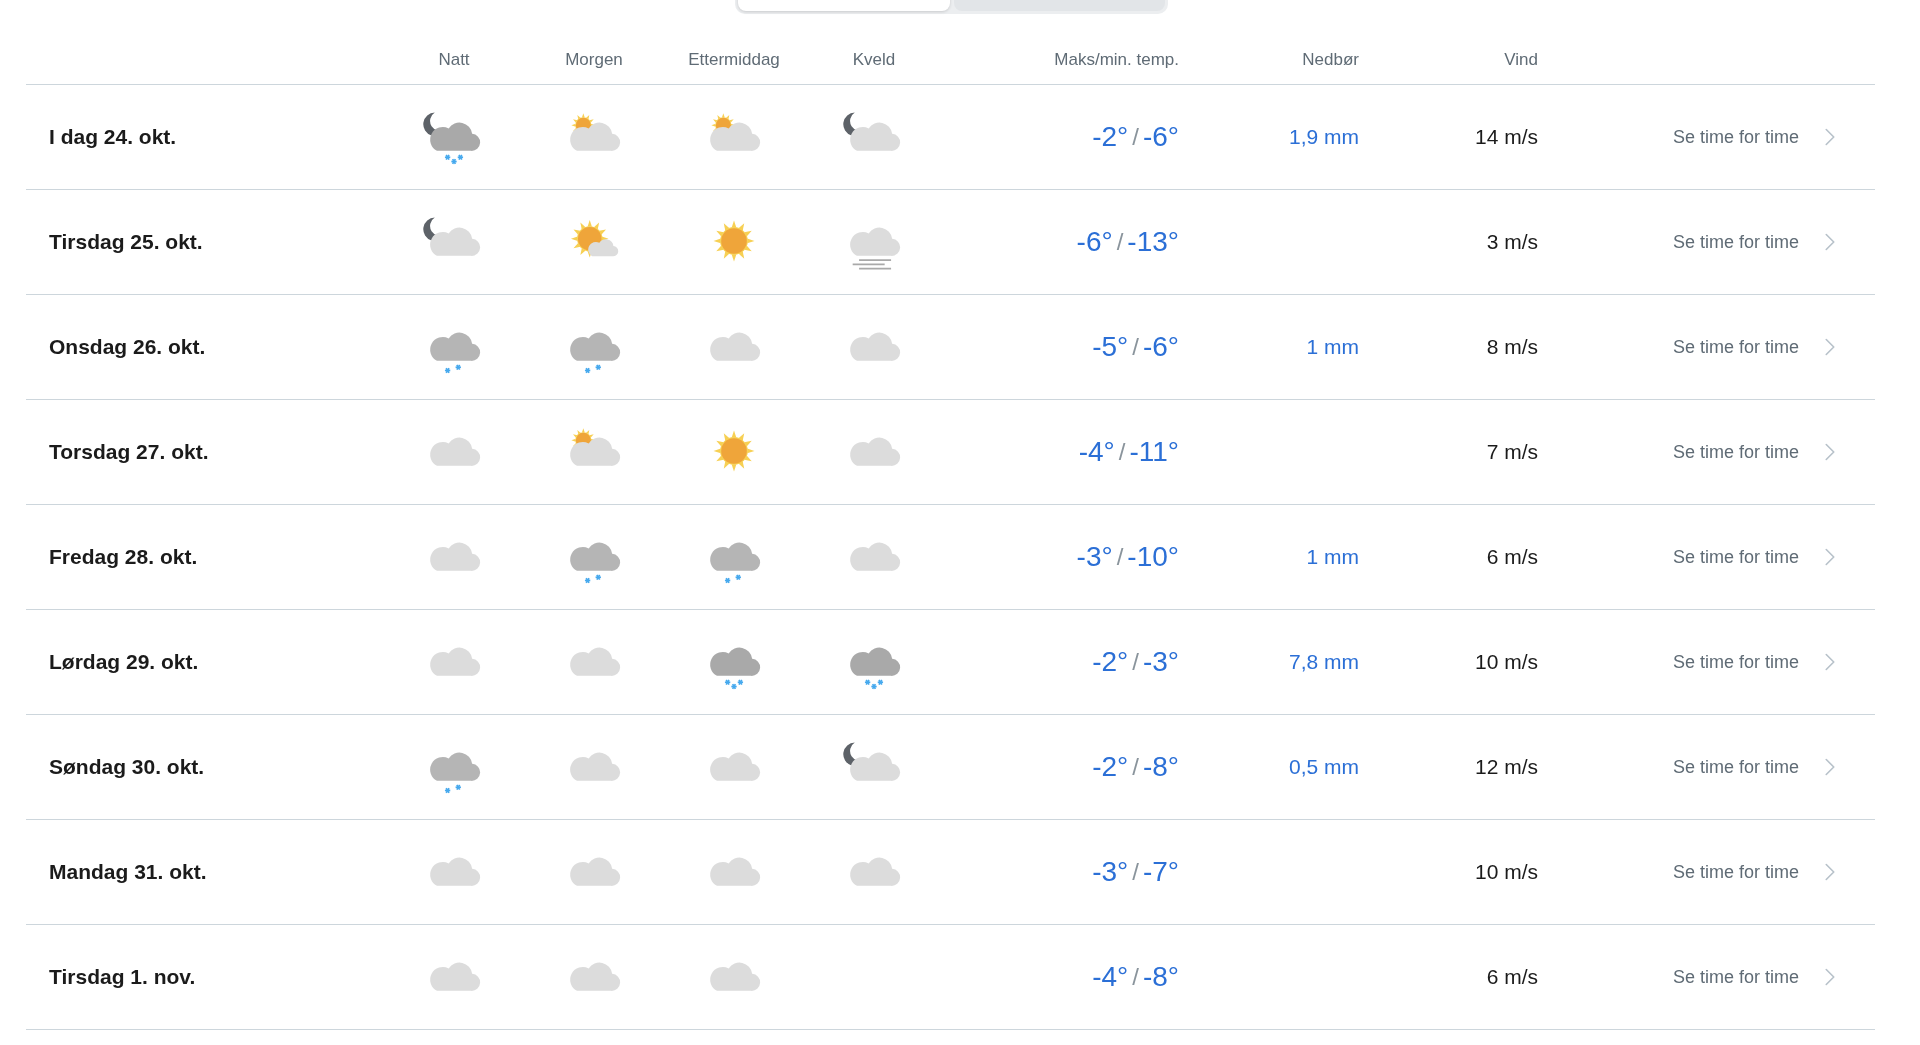  I want to click on day-date: Torsdag 27. okt., so click(128, 452).